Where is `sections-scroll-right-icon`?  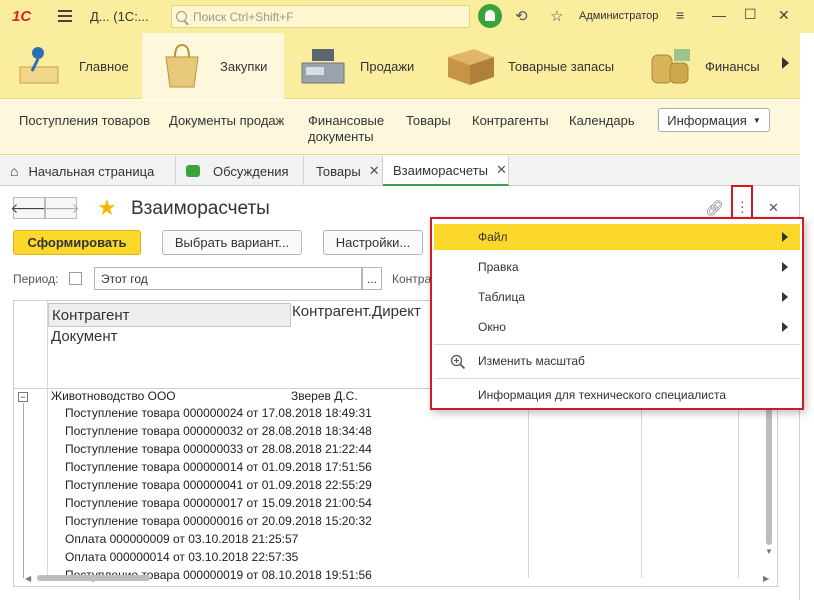 sections-scroll-right-icon is located at coordinates (785, 63).